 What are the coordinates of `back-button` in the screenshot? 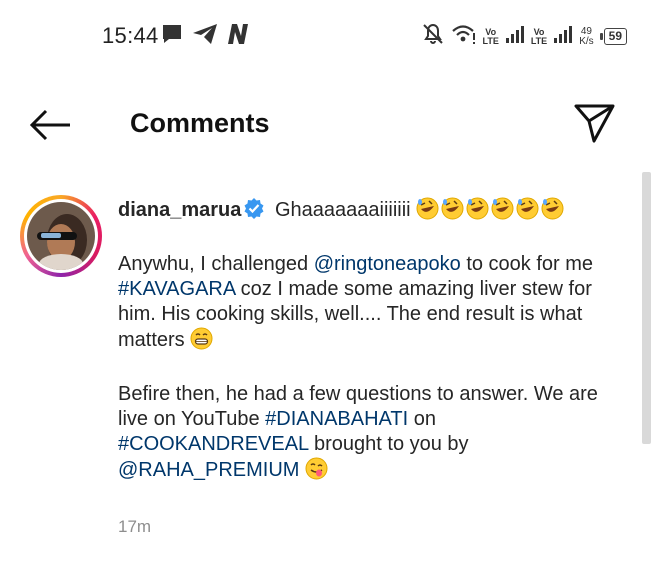 It's located at (51, 125).